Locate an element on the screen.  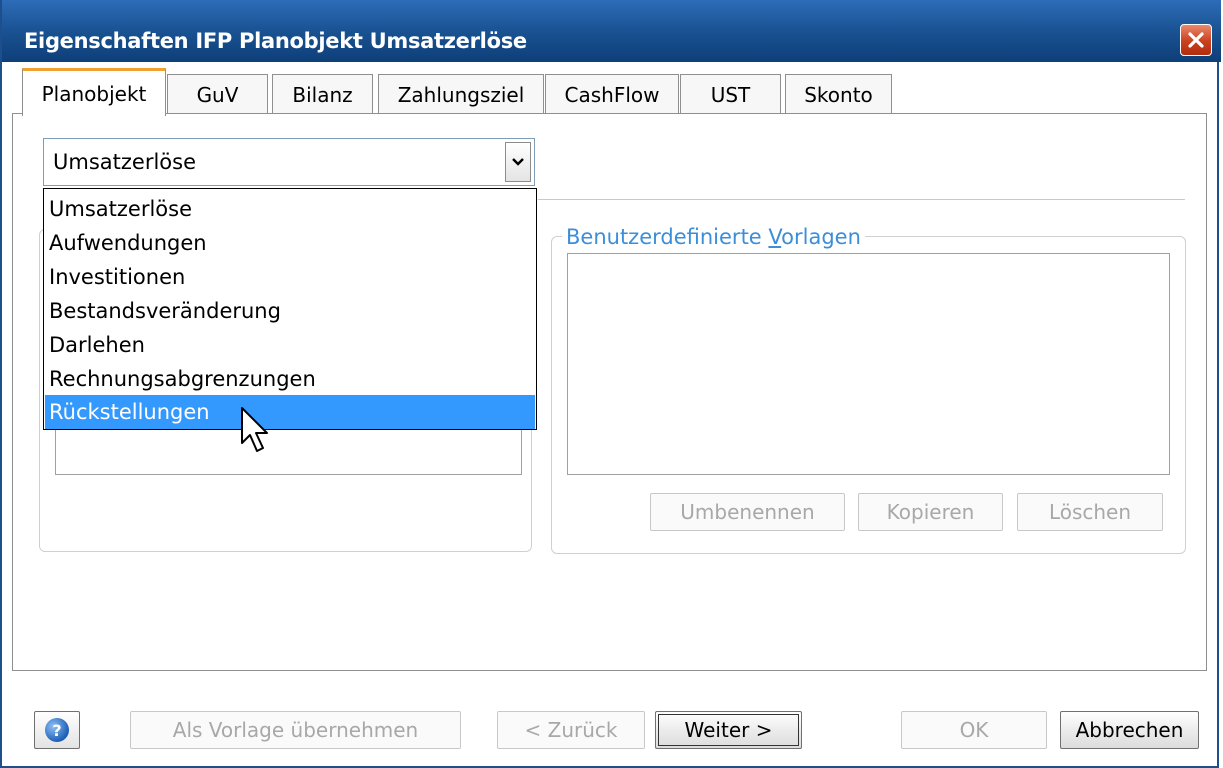
tab-guv: GuV is located at coordinates (217, 94).